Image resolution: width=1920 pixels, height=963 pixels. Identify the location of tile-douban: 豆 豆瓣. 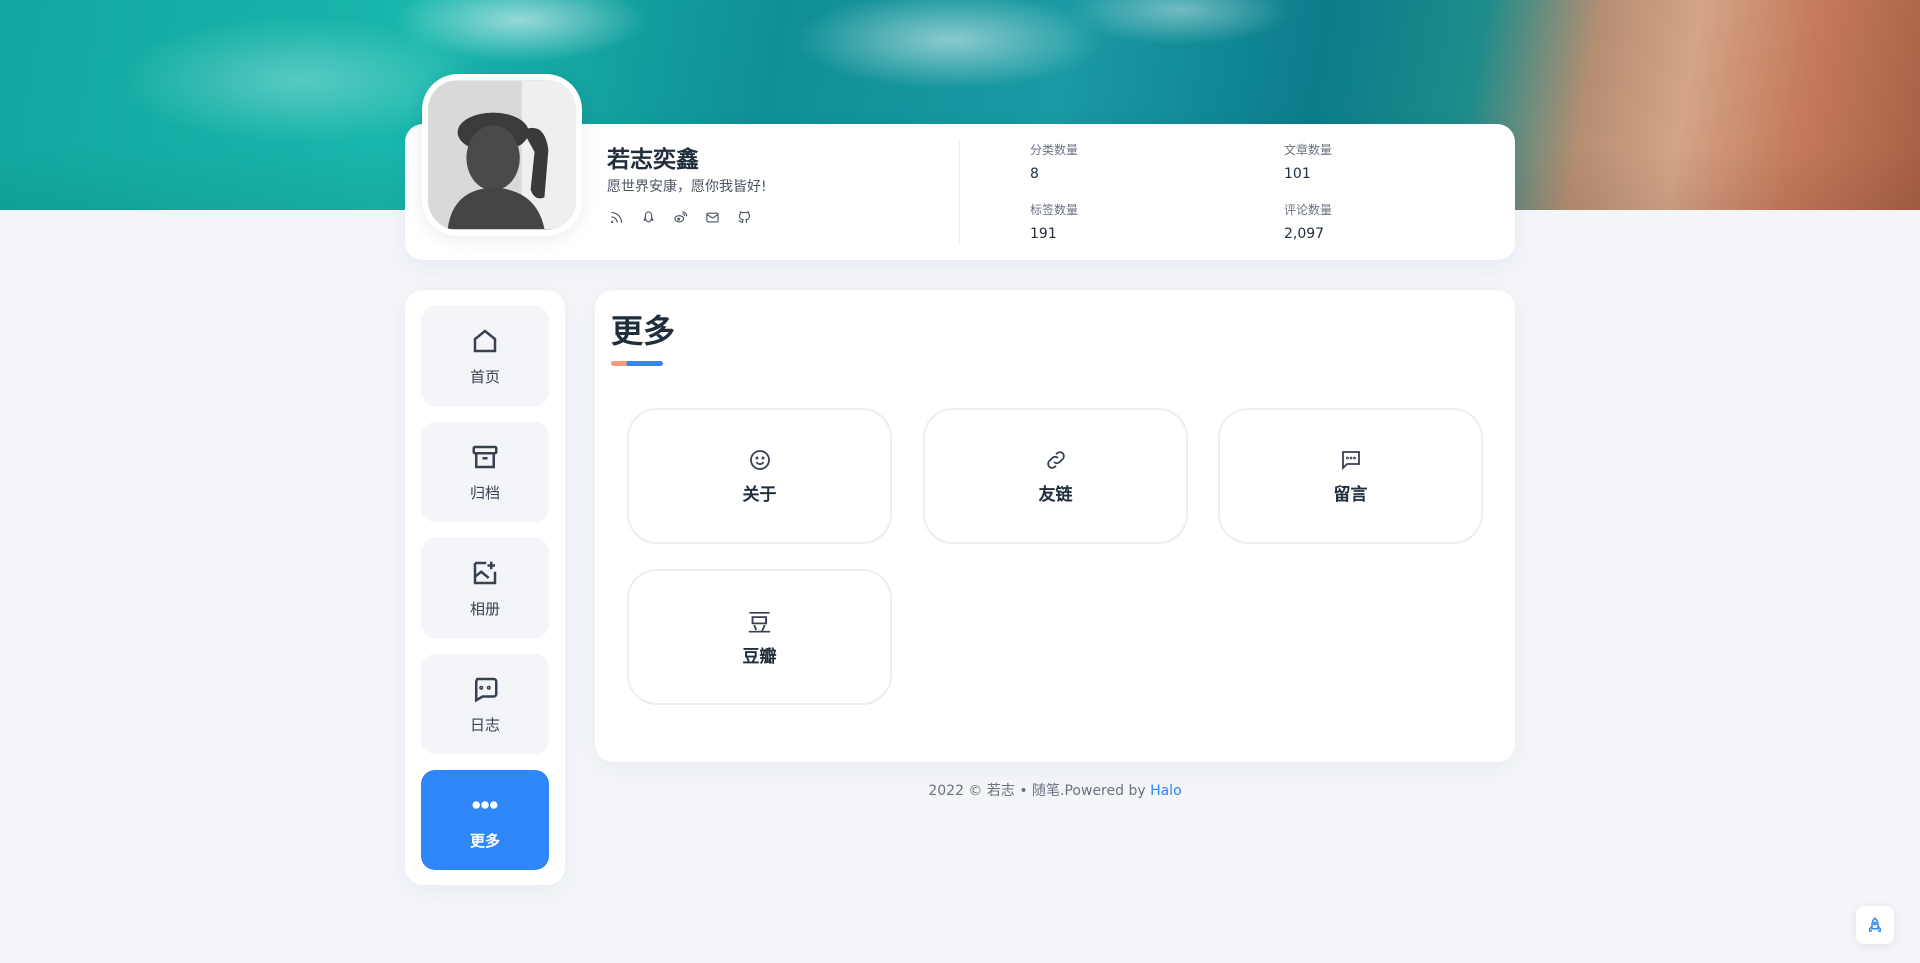
(759, 637).